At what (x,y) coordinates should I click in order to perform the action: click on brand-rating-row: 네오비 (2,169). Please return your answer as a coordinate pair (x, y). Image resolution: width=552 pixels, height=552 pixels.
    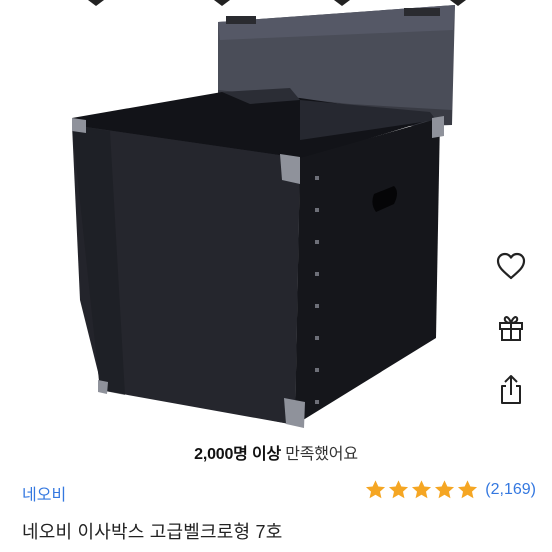
    Looking at the image, I should click on (276, 491).